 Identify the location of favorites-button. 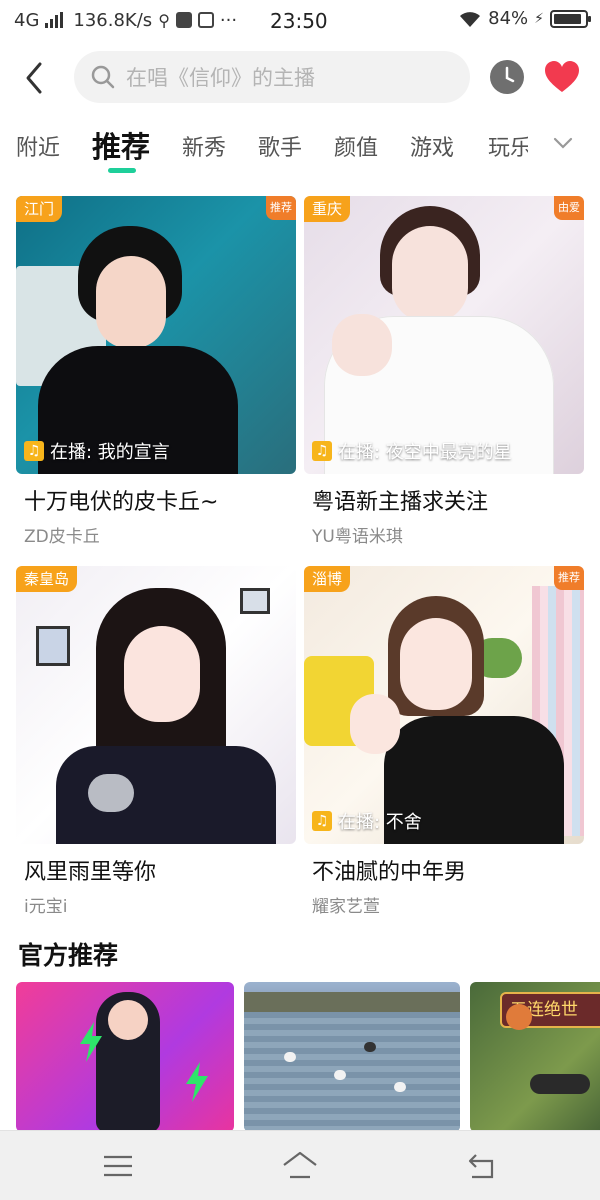
(562, 77).